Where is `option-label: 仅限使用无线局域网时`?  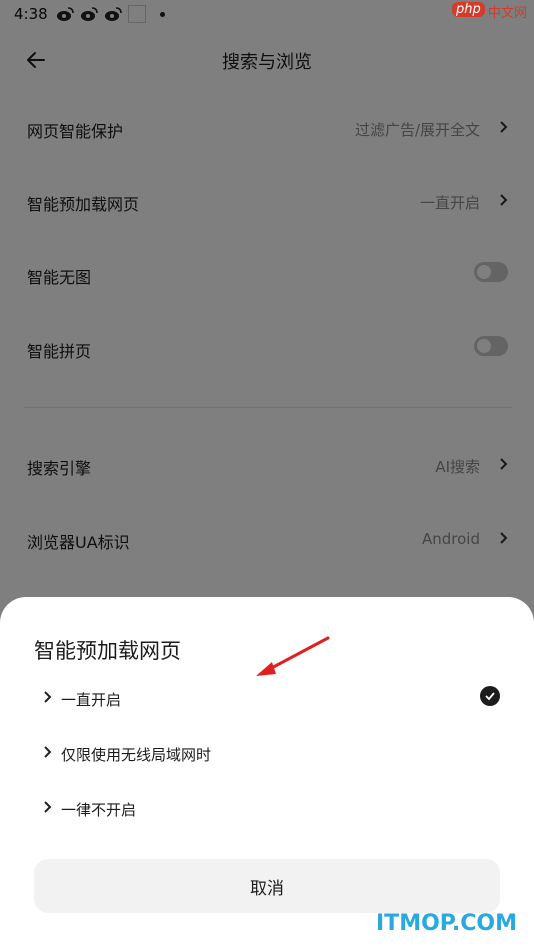 option-label: 仅限使用无线局域网时 is located at coordinates (136, 755).